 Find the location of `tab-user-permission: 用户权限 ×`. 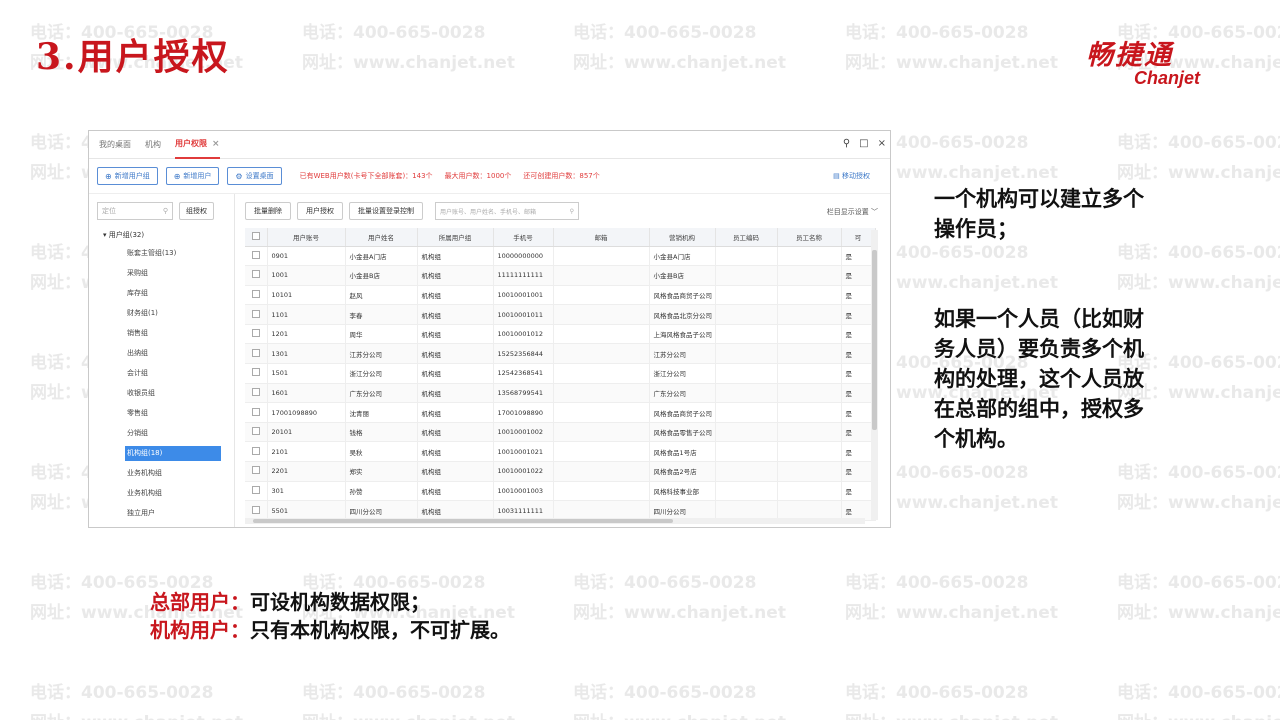

tab-user-permission: 用户权限 × is located at coordinates (197, 145).